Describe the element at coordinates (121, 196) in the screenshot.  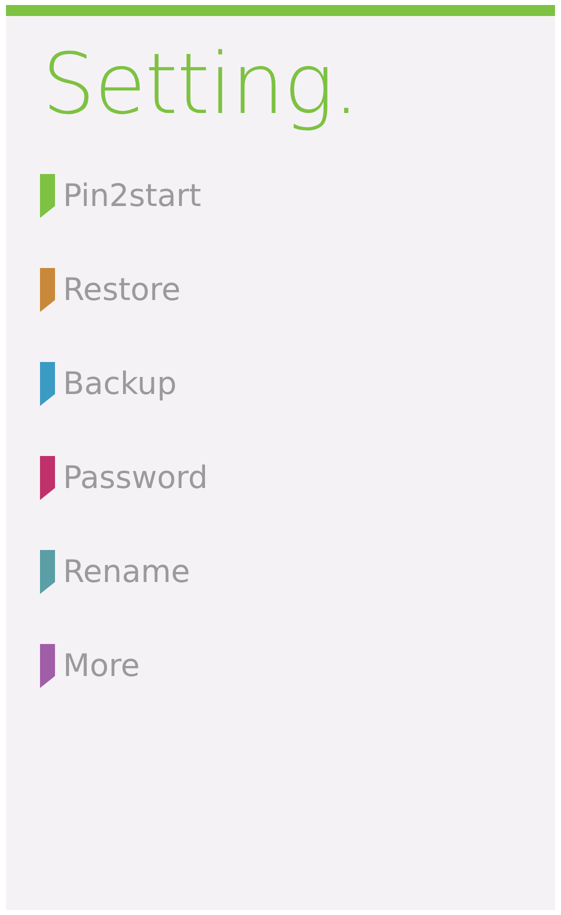
I see `settings-item: Pin2start` at that location.